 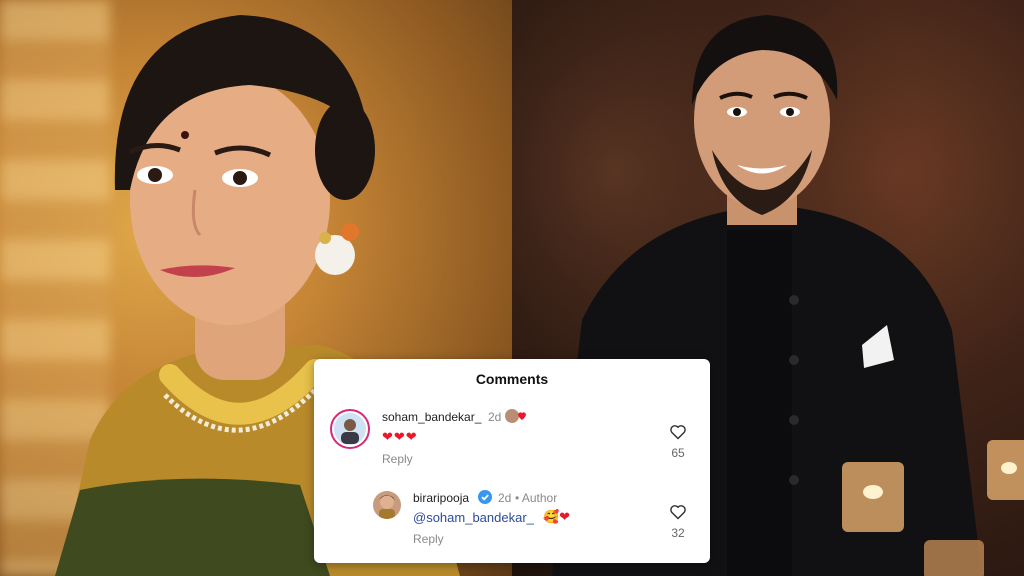 What do you see at coordinates (678, 533) in the screenshot?
I see `like-count: 32` at bounding box center [678, 533].